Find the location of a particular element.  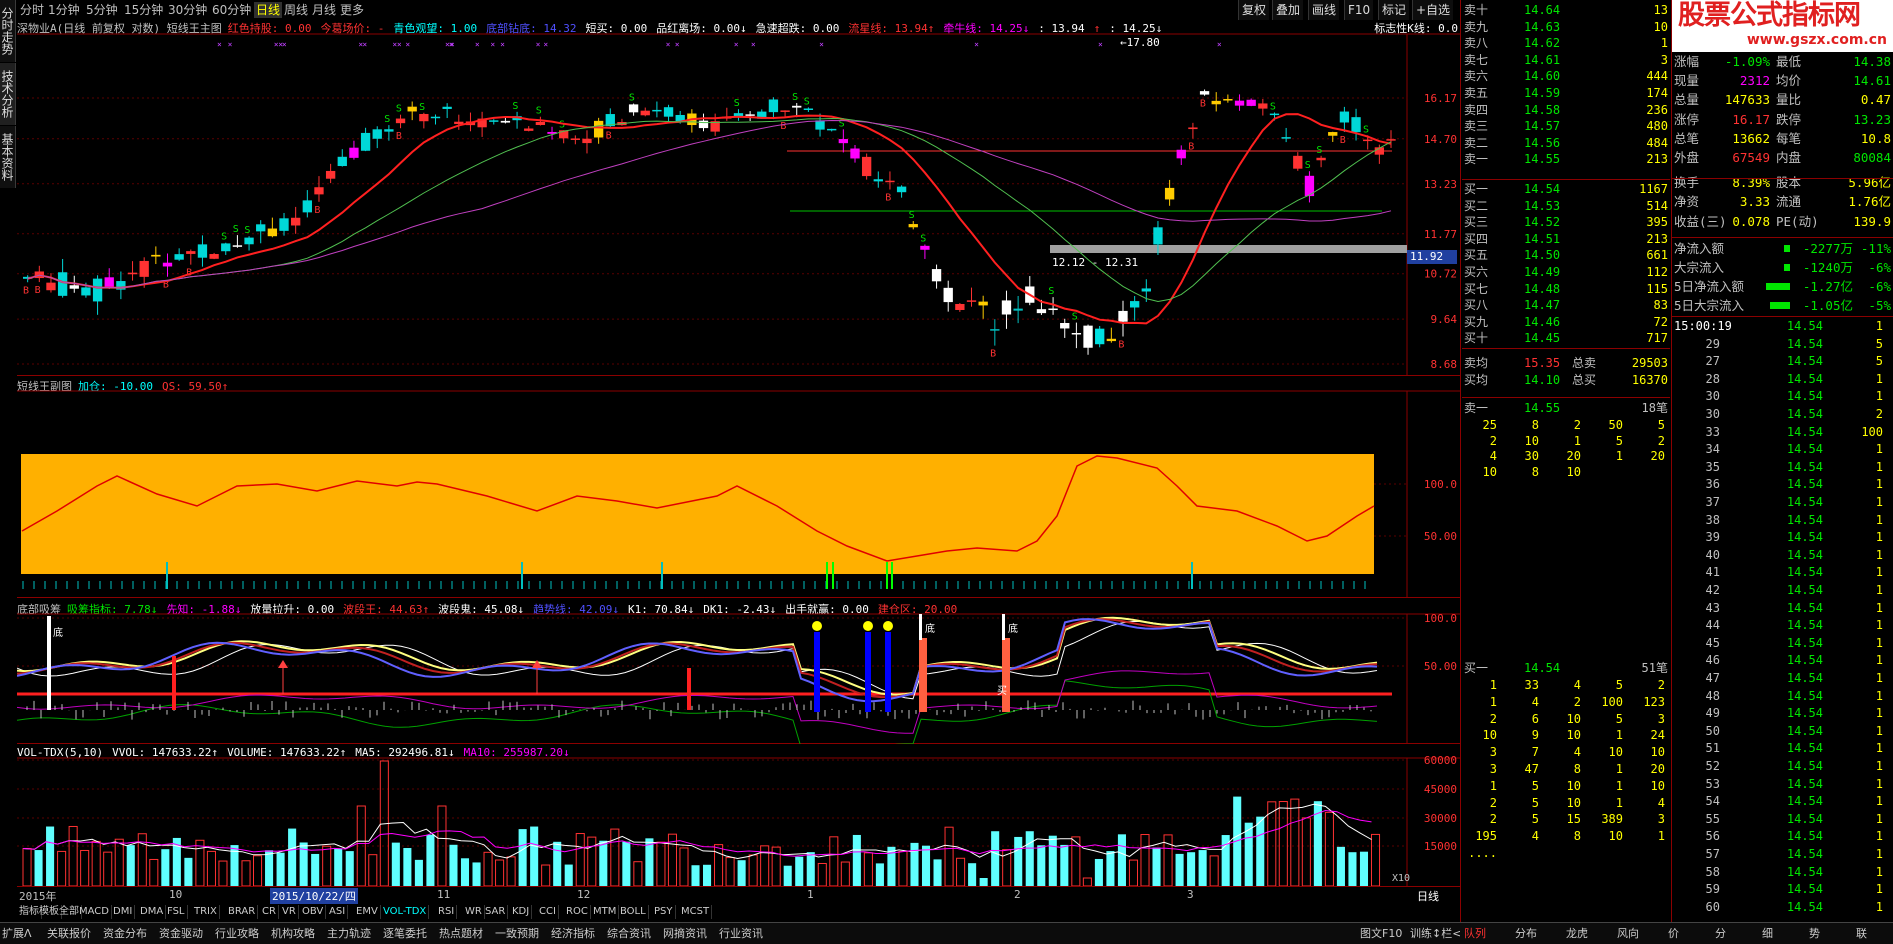

indicator-tab: ASI is located at coordinates (338, 912).